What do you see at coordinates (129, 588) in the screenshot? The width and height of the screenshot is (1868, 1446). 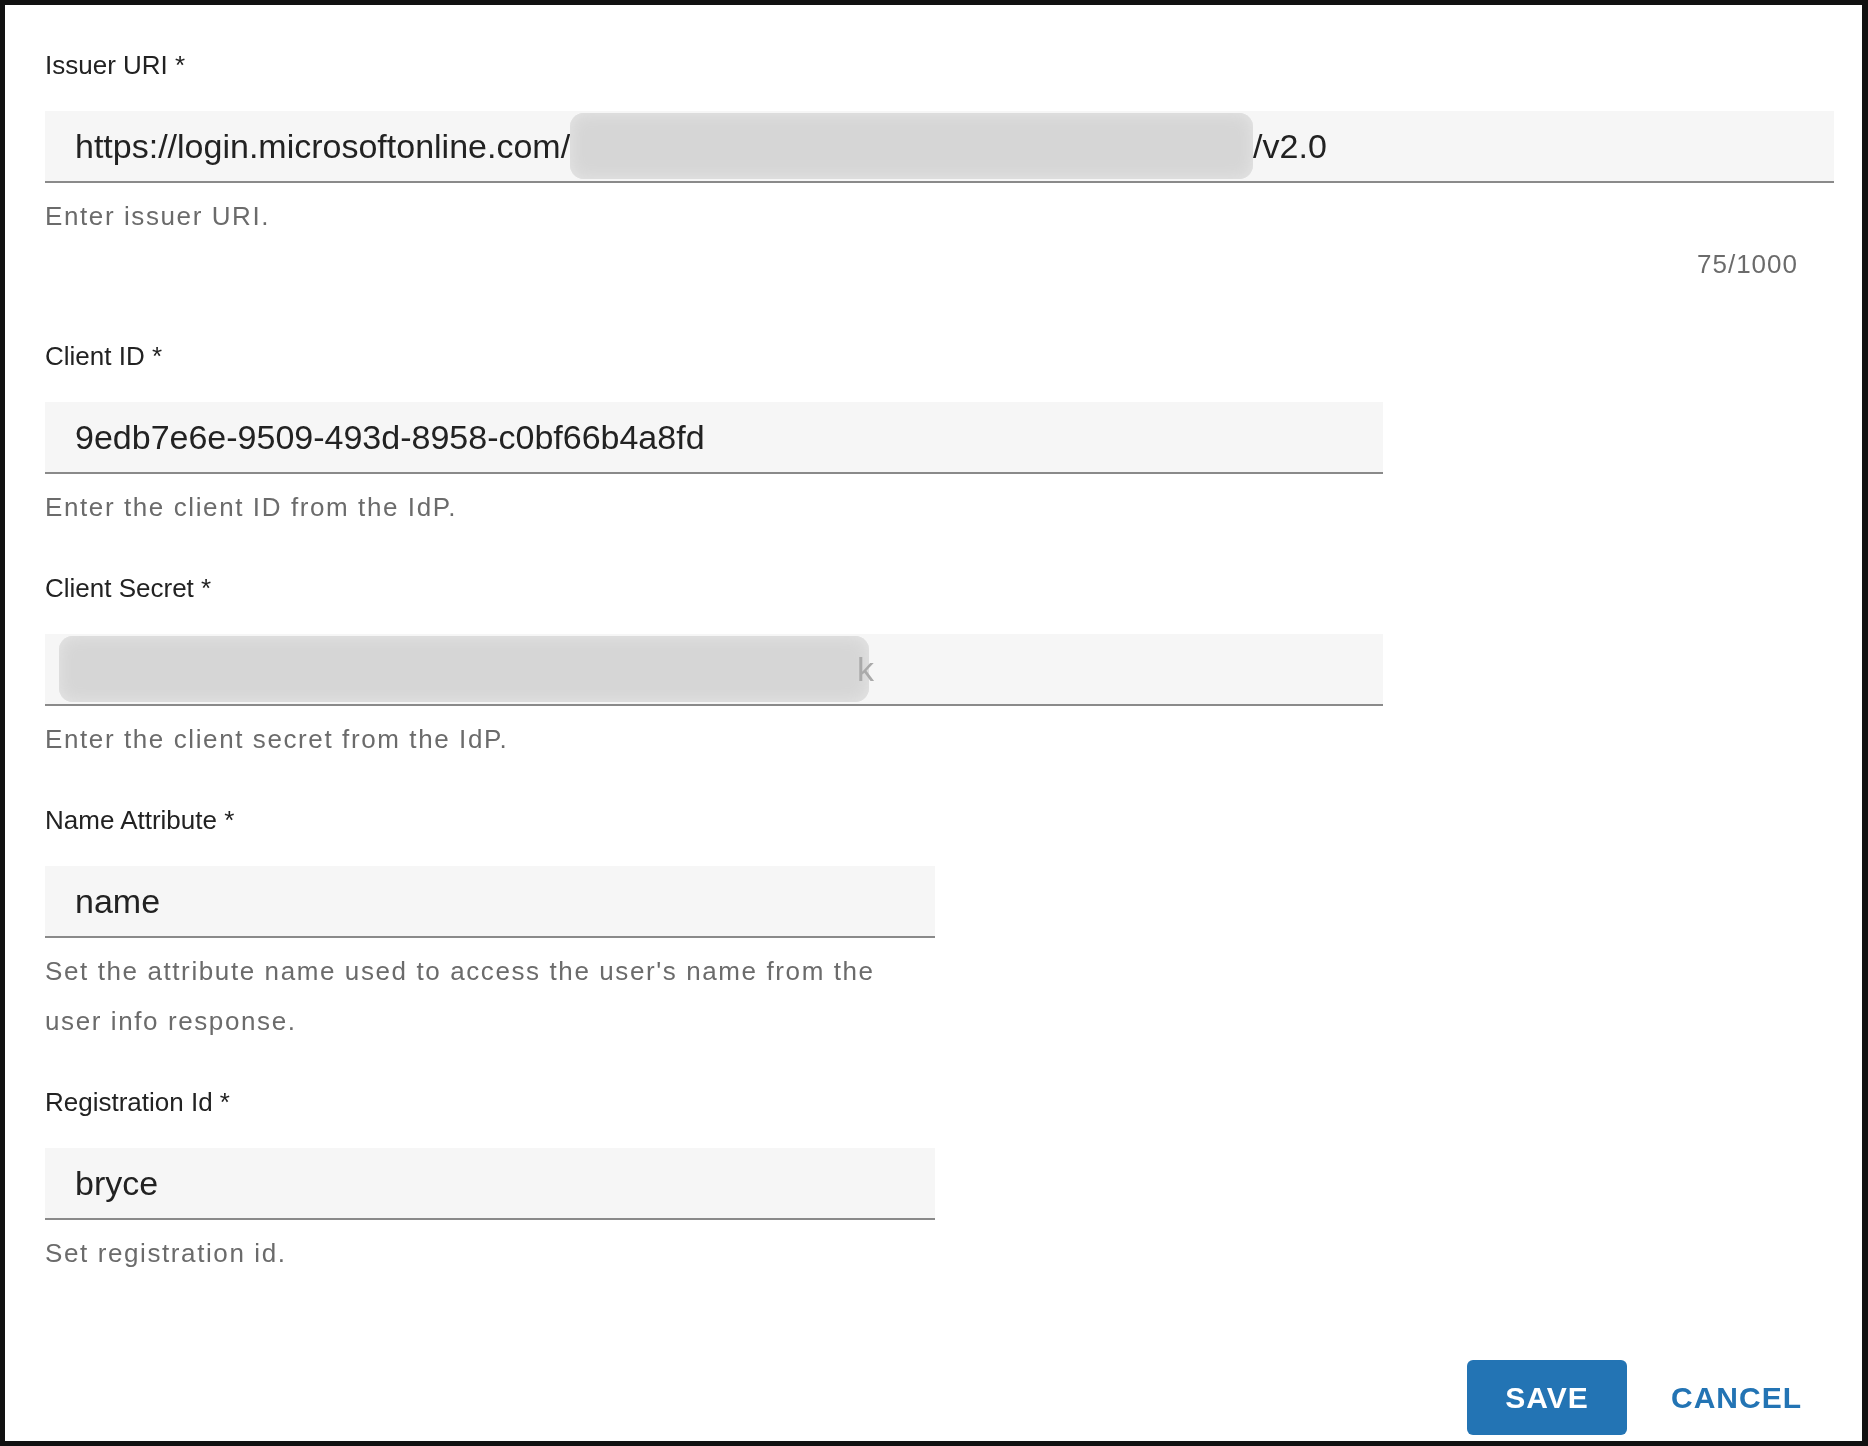 I see `field-label: Client Secret *` at bounding box center [129, 588].